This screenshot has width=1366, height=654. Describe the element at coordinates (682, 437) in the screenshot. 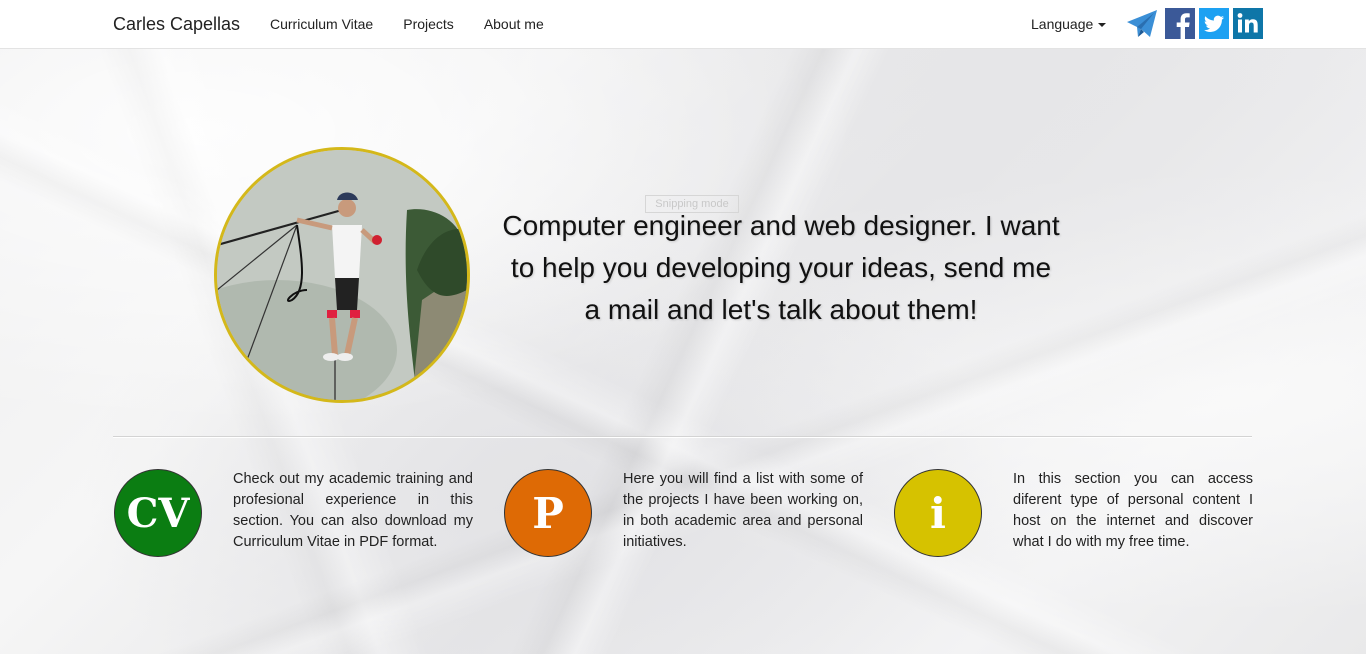

I see `divider` at that location.